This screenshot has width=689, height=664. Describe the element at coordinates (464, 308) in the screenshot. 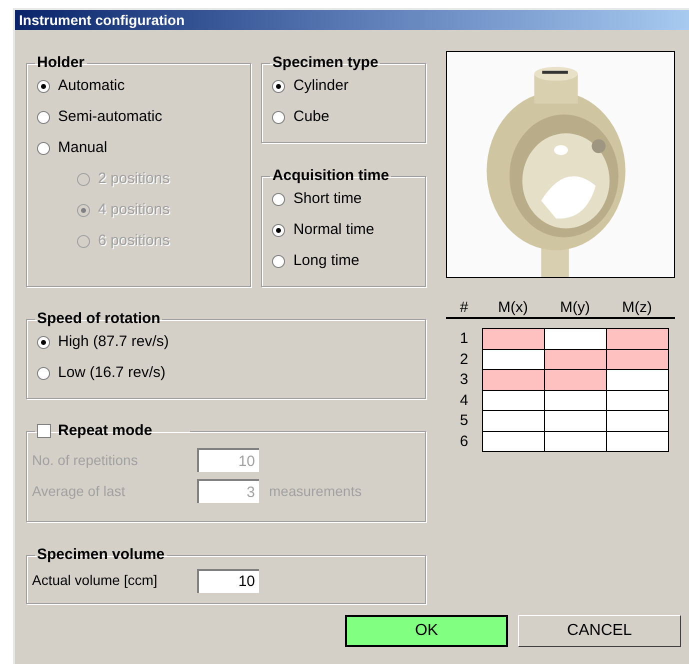

I see `column-header: #` at that location.